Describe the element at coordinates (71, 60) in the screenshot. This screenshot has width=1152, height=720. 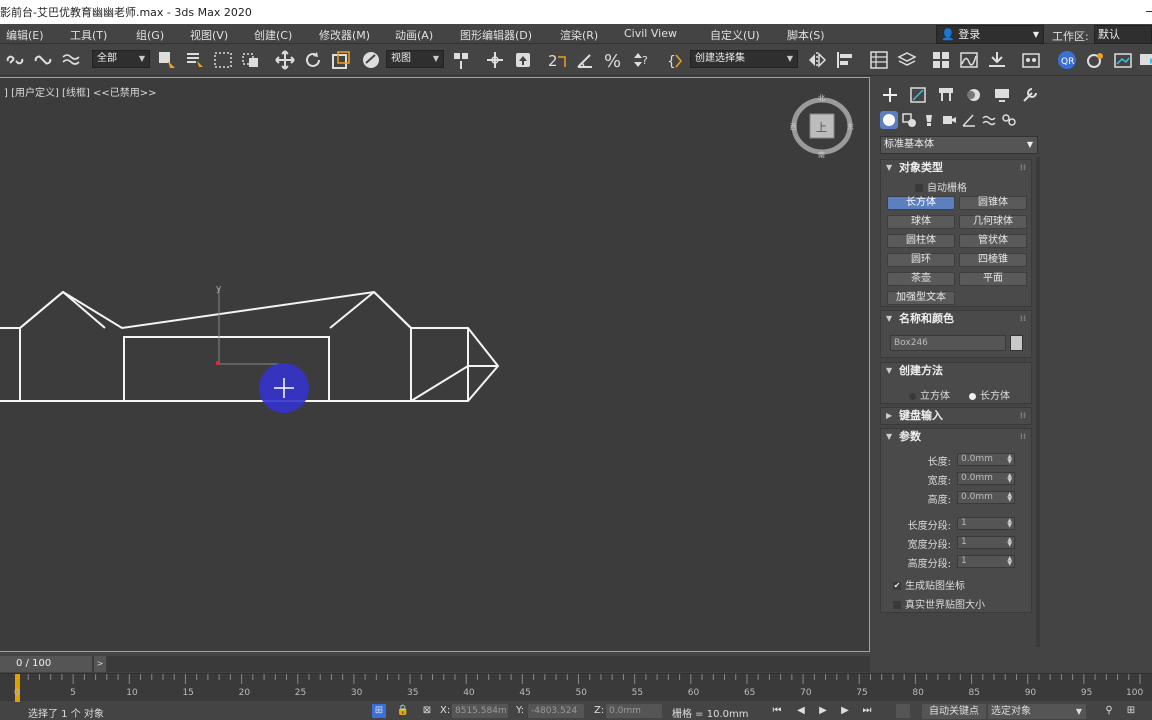
I see `bind-spacewarp-icon` at that location.